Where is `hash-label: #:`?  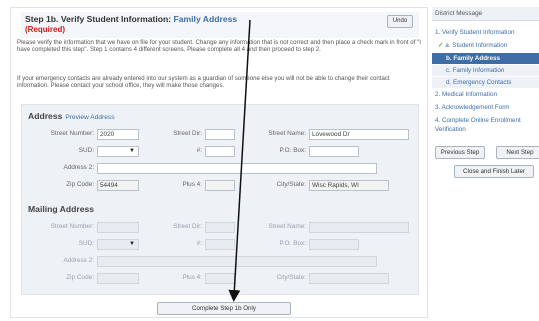 hash-label: #: is located at coordinates (199, 150).